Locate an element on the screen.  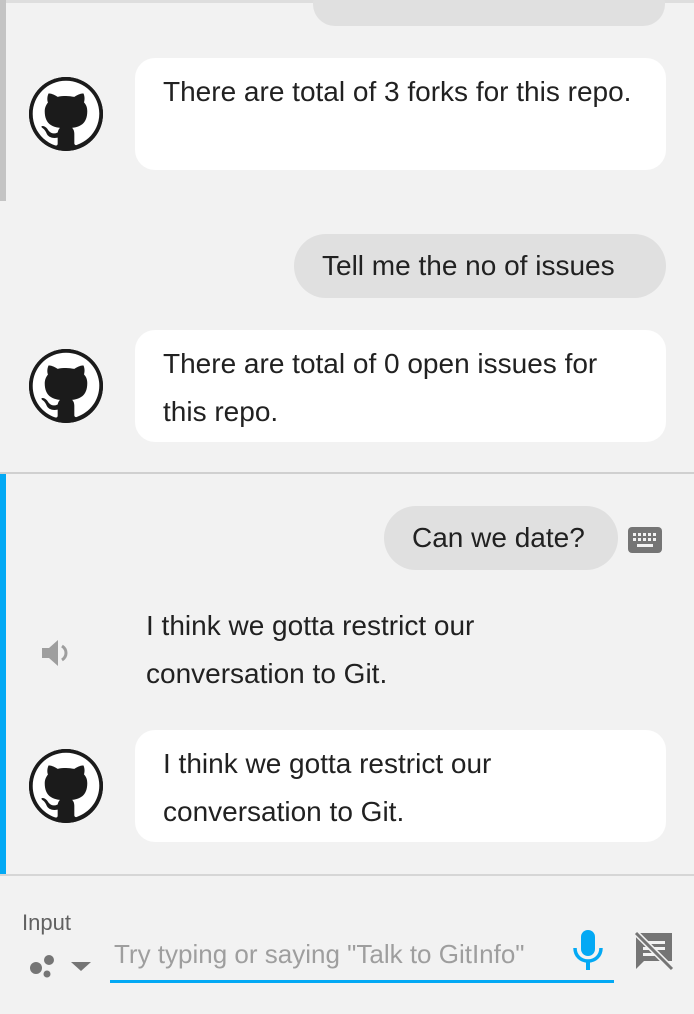
user-message-bubble: Tell me the no of issues is located at coordinates (480, 266).